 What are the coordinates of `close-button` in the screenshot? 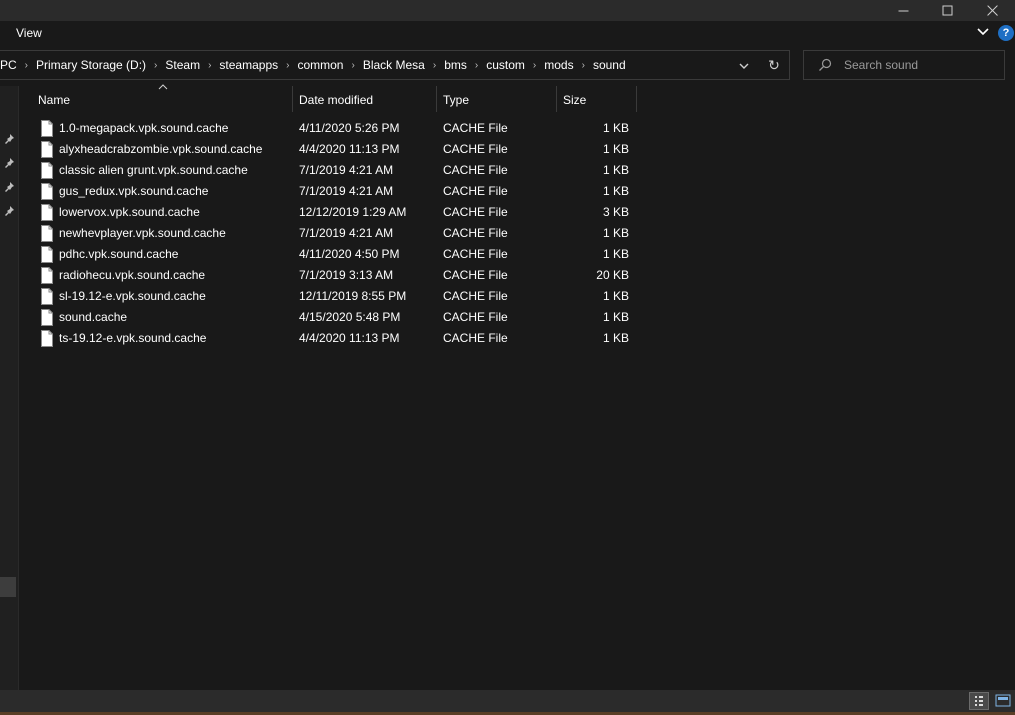 It's located at (993, 10).